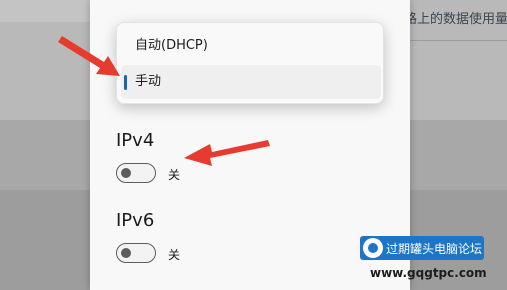 Image resolution: width=507 pixels, height=290 pixels. What do you see at coordinates (174, 255) in the screenshot?
I see `ipv6-toggle-label: 关` at bounding box center [174, 255].